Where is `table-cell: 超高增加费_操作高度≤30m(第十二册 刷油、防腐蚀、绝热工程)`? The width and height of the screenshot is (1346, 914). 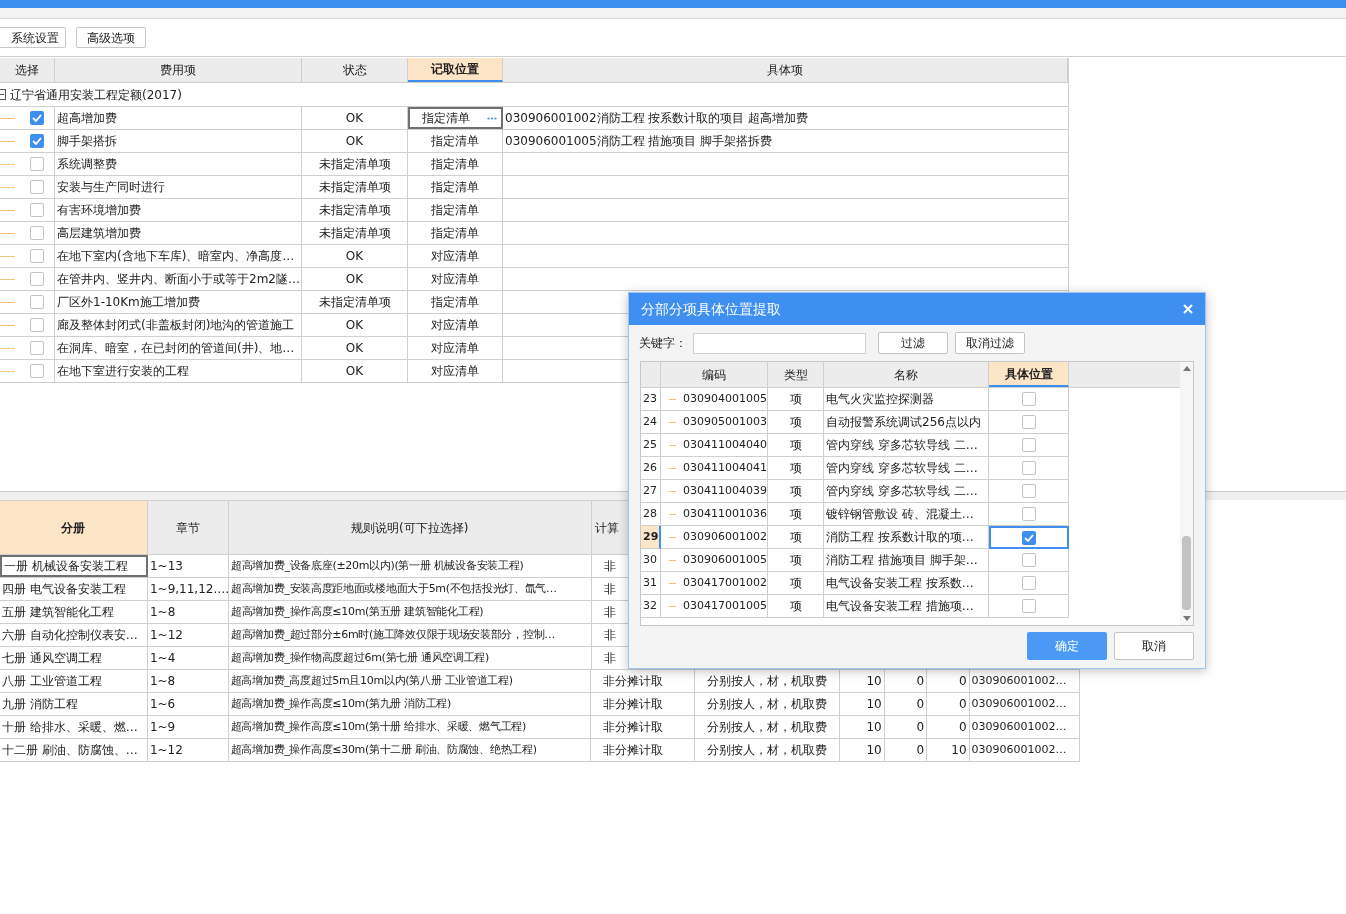
table-cell: 超高增加费_操作高度≤30m(第十二册 刷油、防腐蚀、绝热工程) is located at coordinates (410, 750).